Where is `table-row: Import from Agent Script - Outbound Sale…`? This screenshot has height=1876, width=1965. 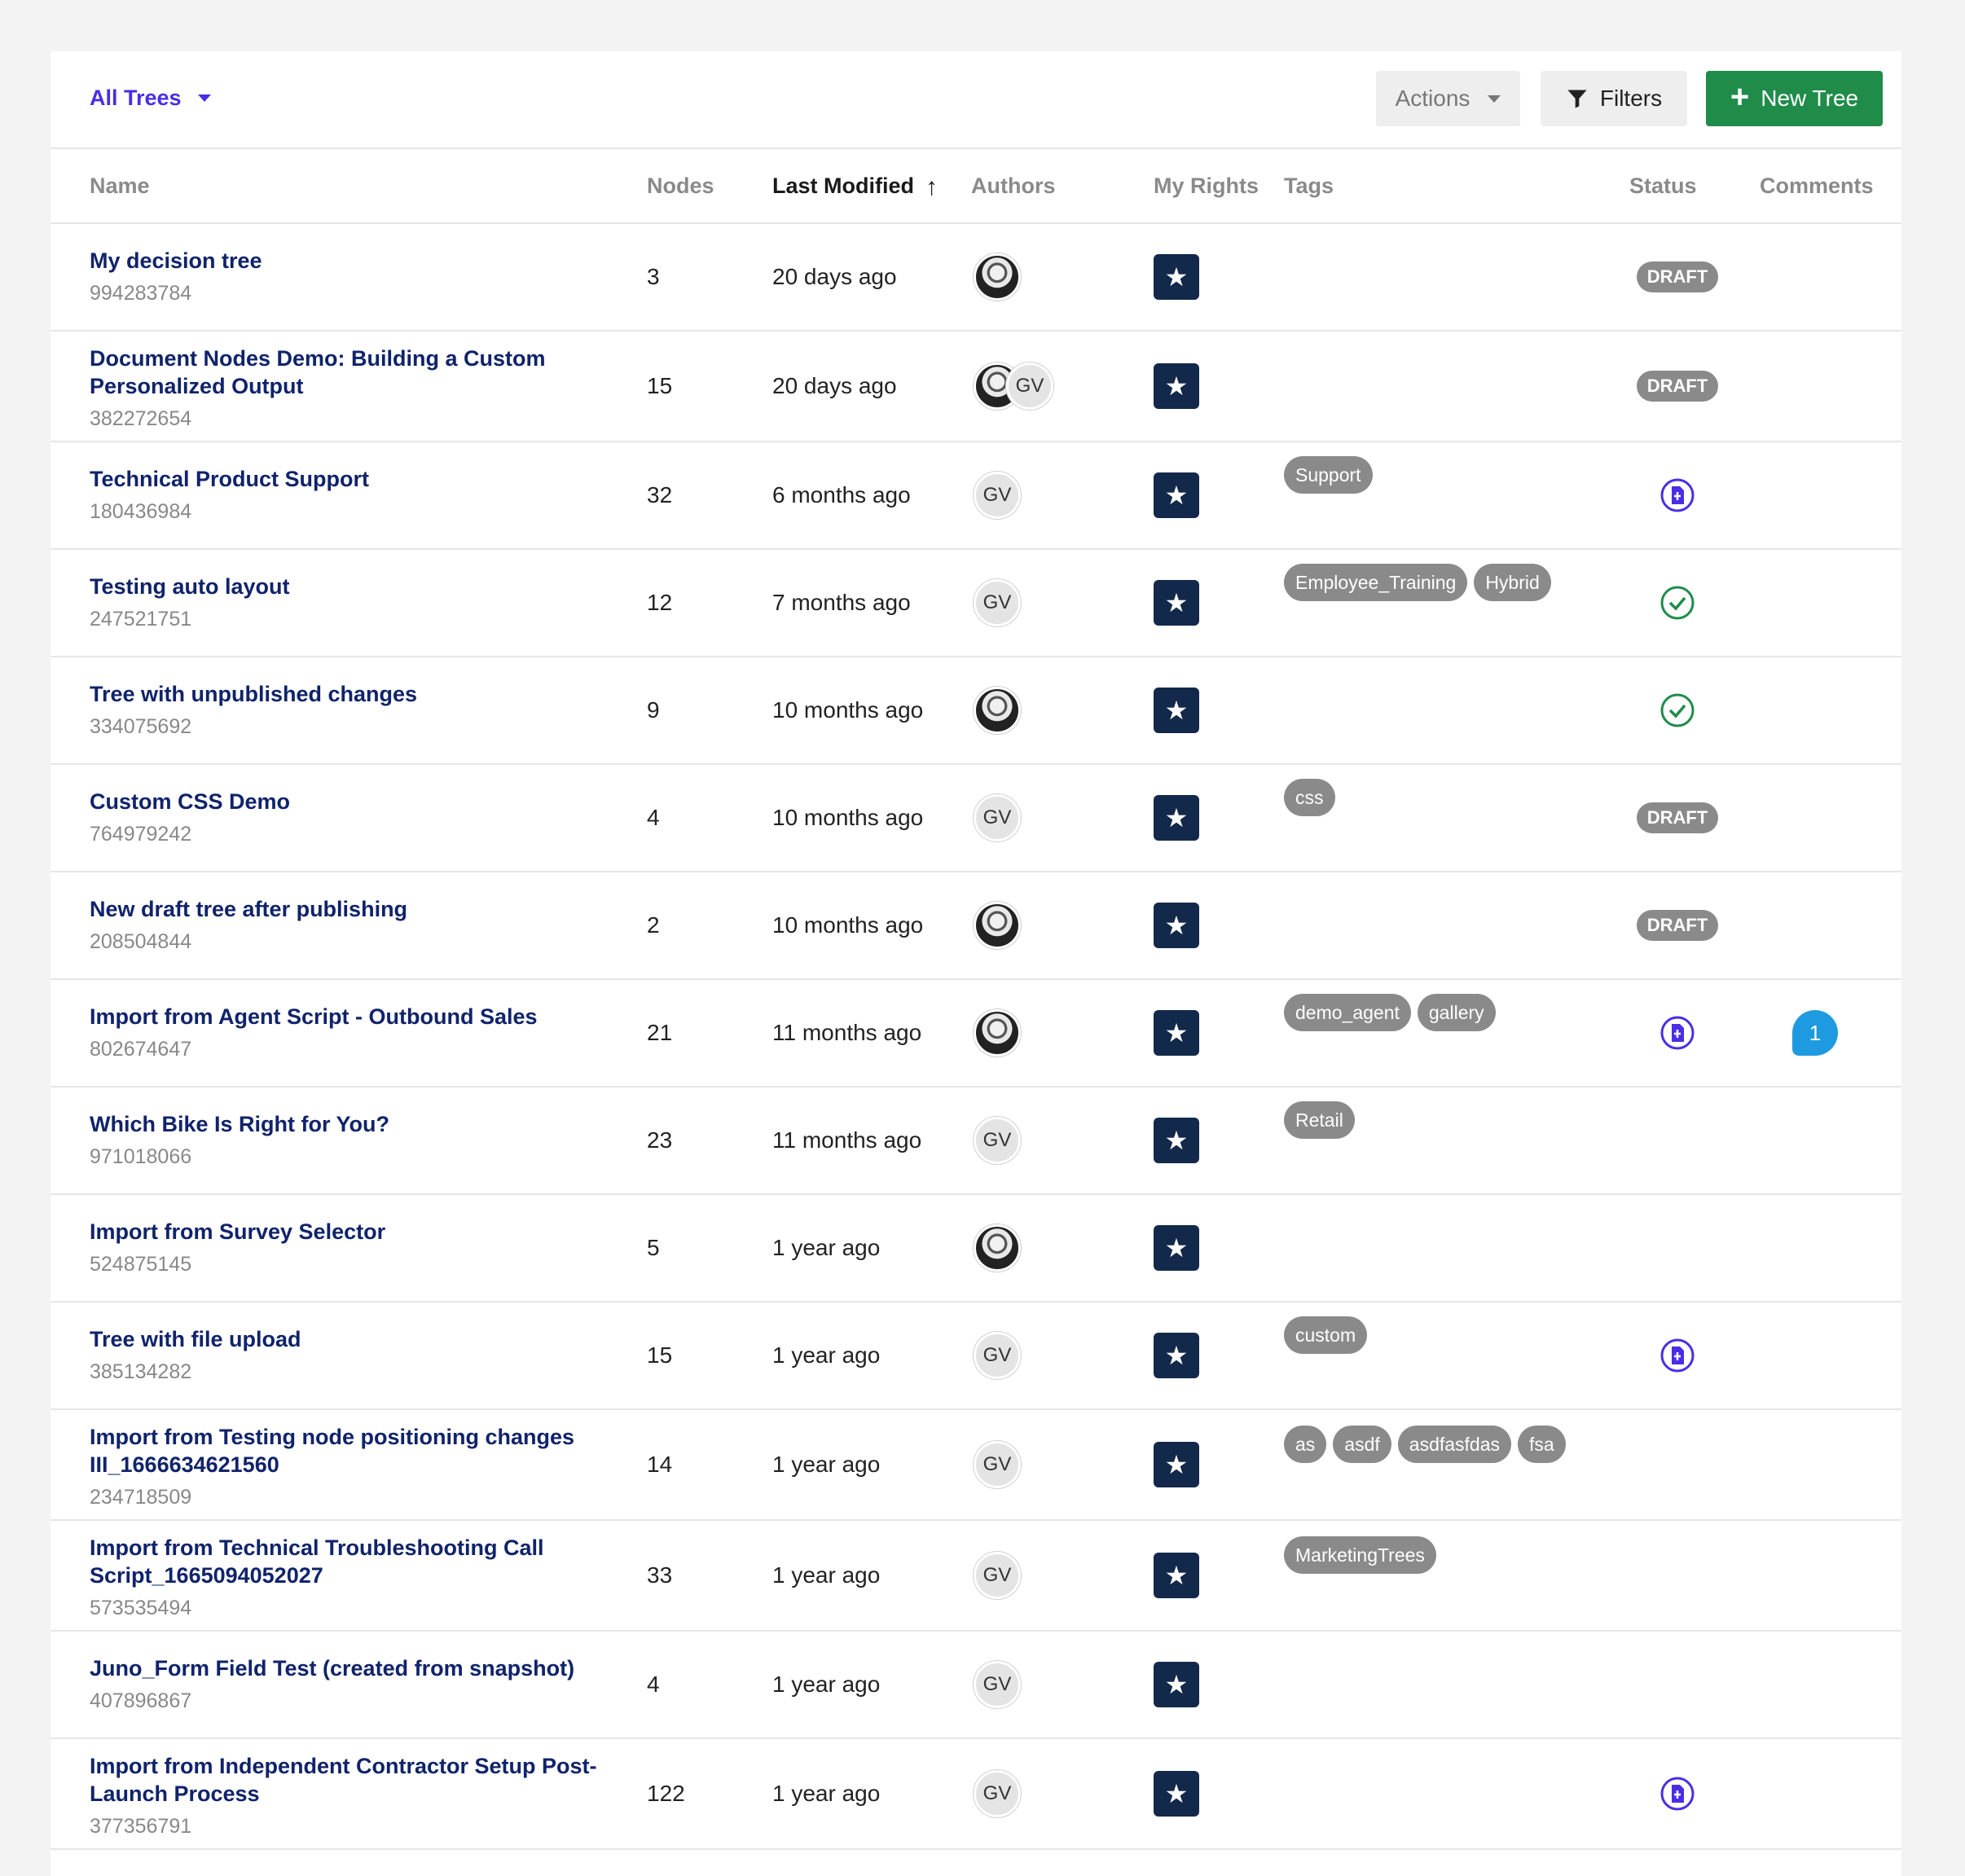 table-row: Import from Agent Script - Outbound Sale… is located at coordinates (976, 1033).